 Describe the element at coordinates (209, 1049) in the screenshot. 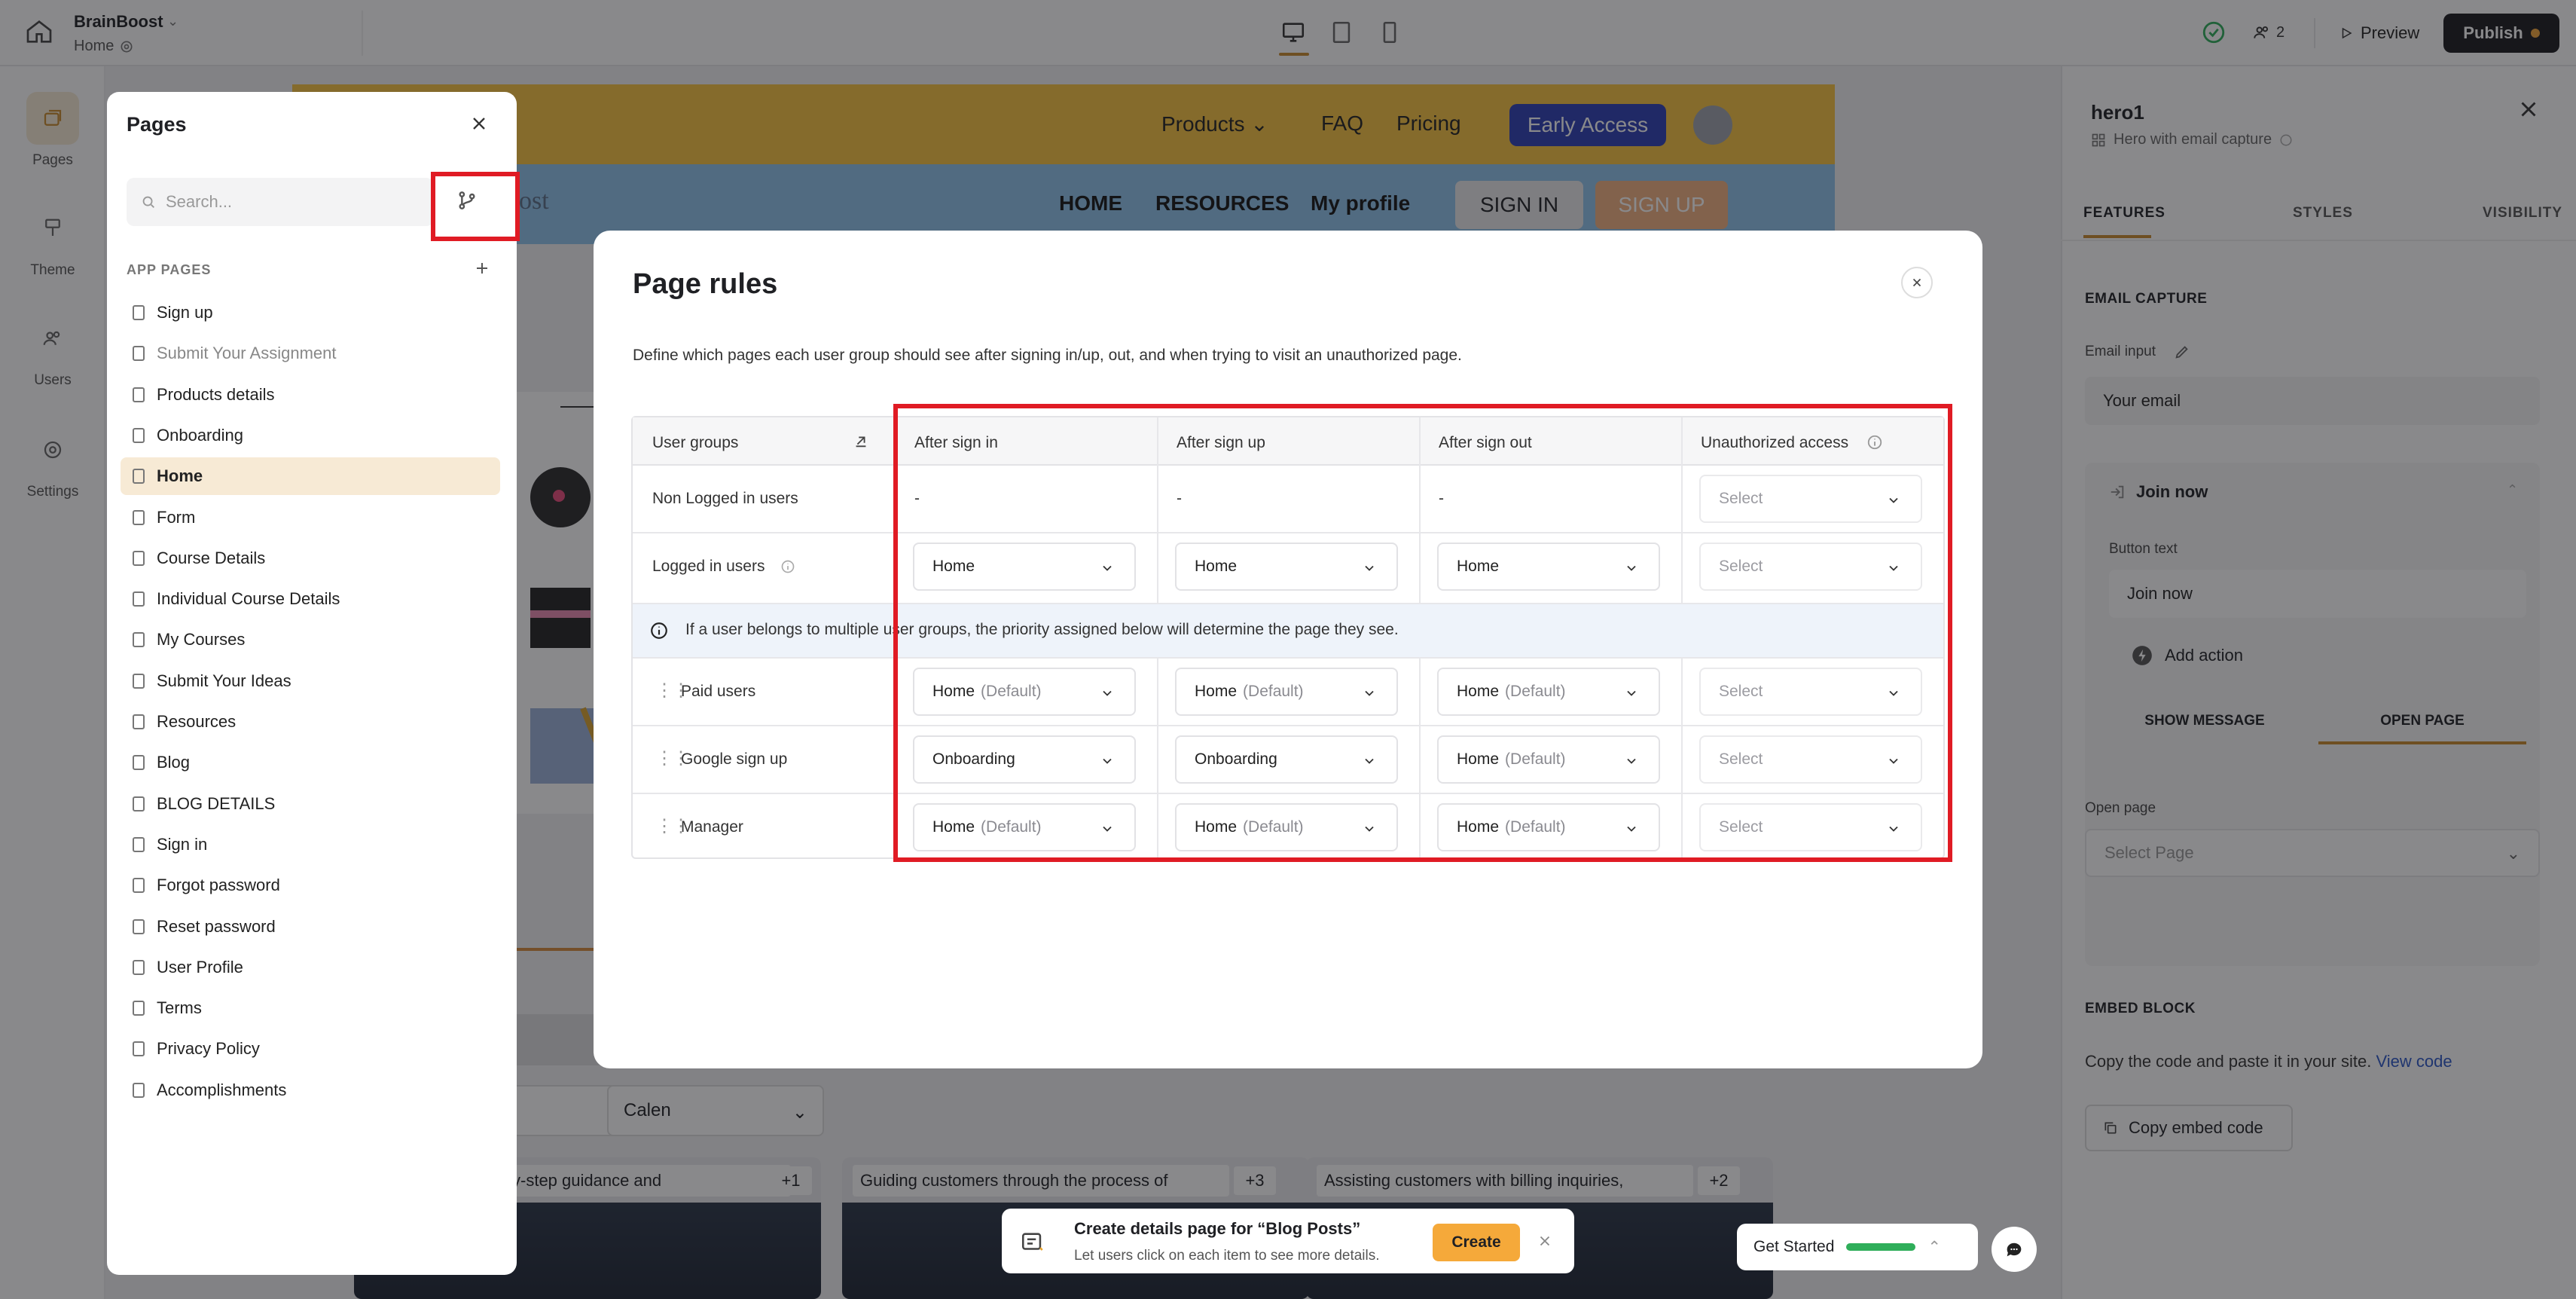

I see `page-list-item-label: Privacy Policy` at that location.